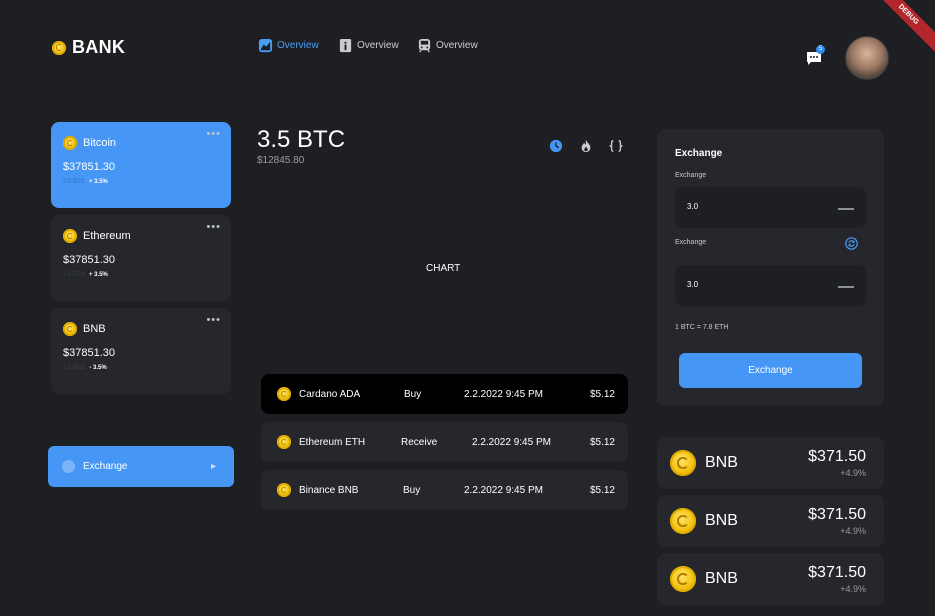  I want to click on avatar, so click(867, 58).